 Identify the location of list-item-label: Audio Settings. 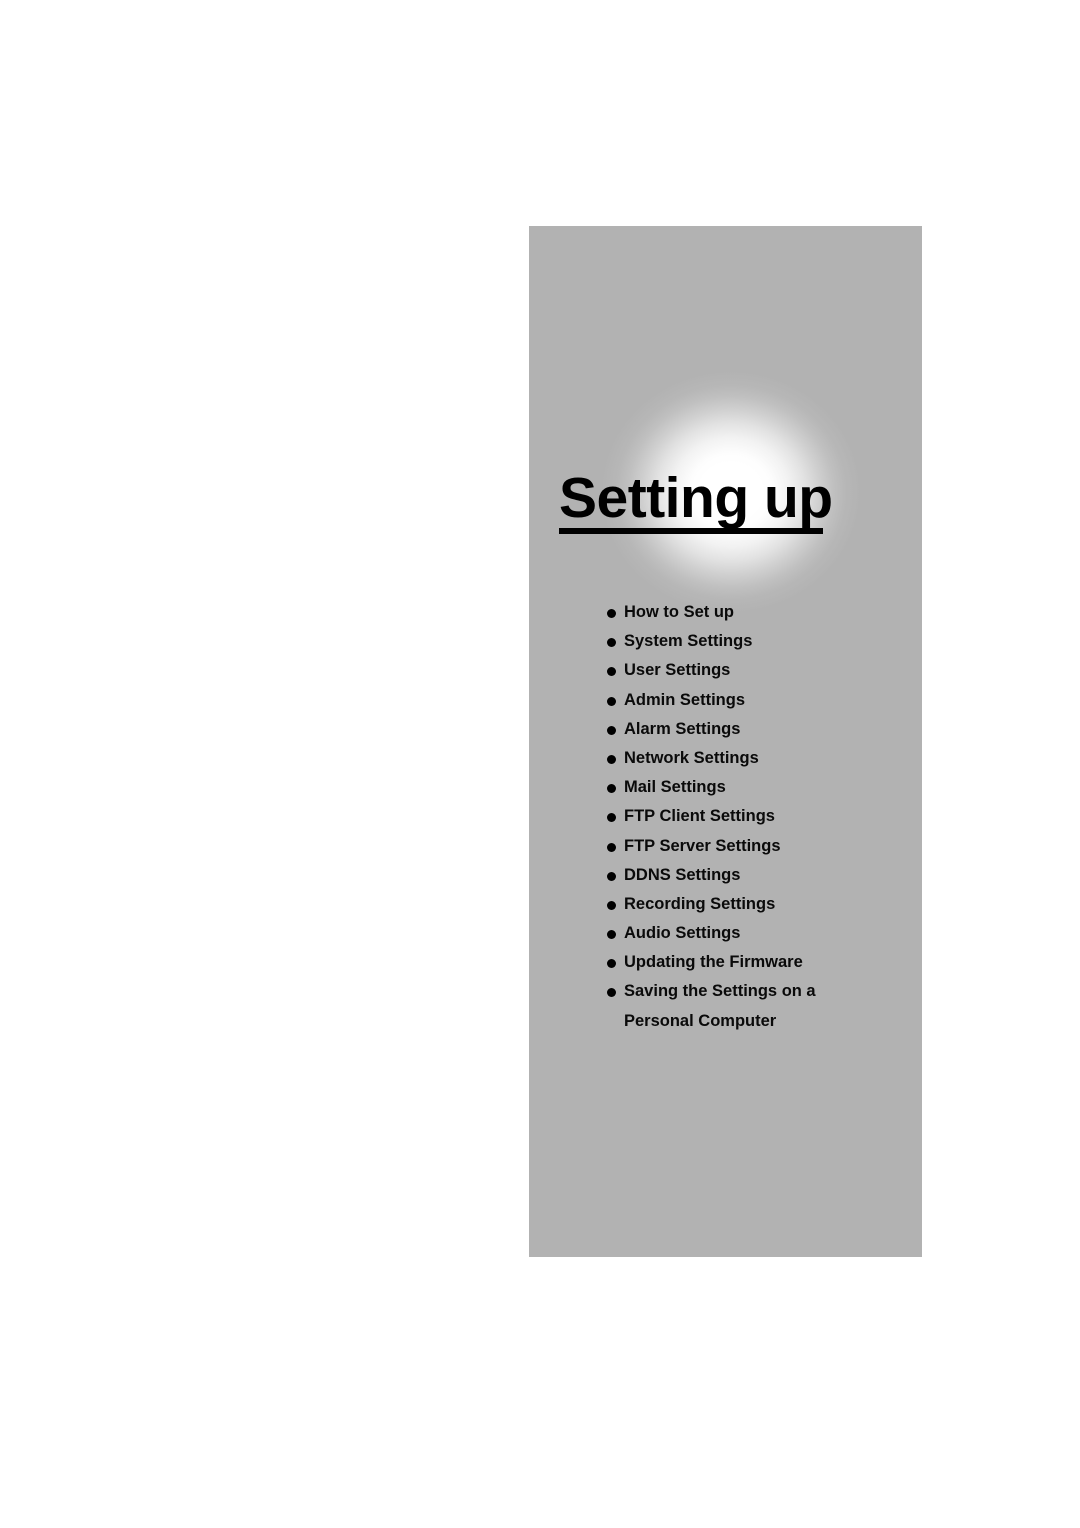
(682, 933).